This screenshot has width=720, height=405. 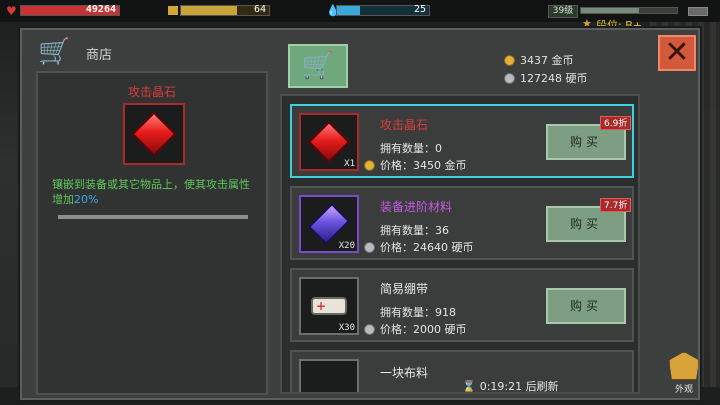 I want to click on food-icon, so click(x=173, y=10).